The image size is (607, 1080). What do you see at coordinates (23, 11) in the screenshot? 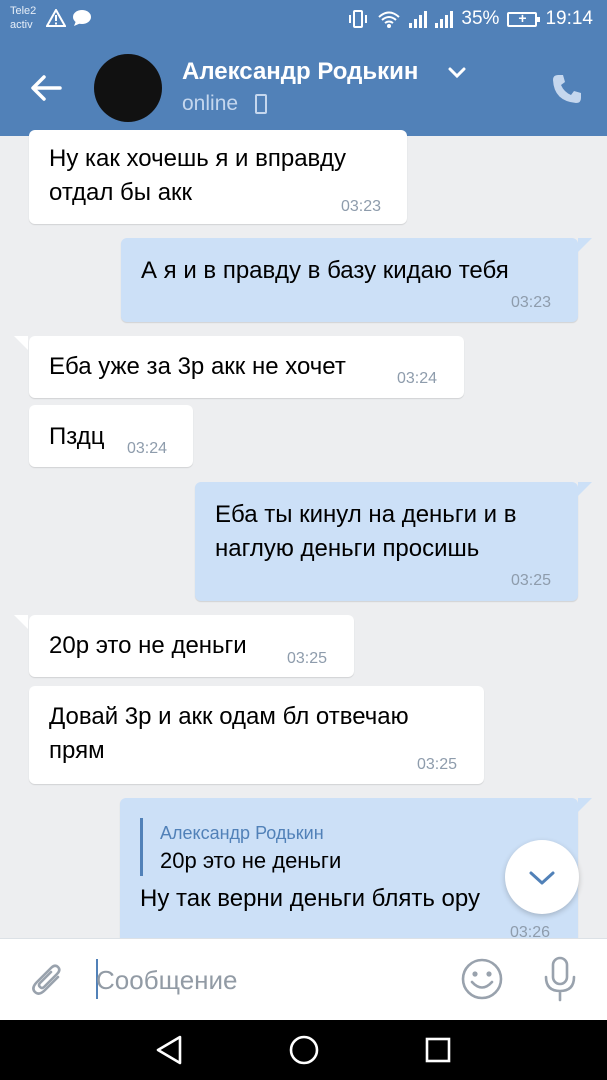
I see `carrier-name: Tele2` at bounding box center [23, 11].